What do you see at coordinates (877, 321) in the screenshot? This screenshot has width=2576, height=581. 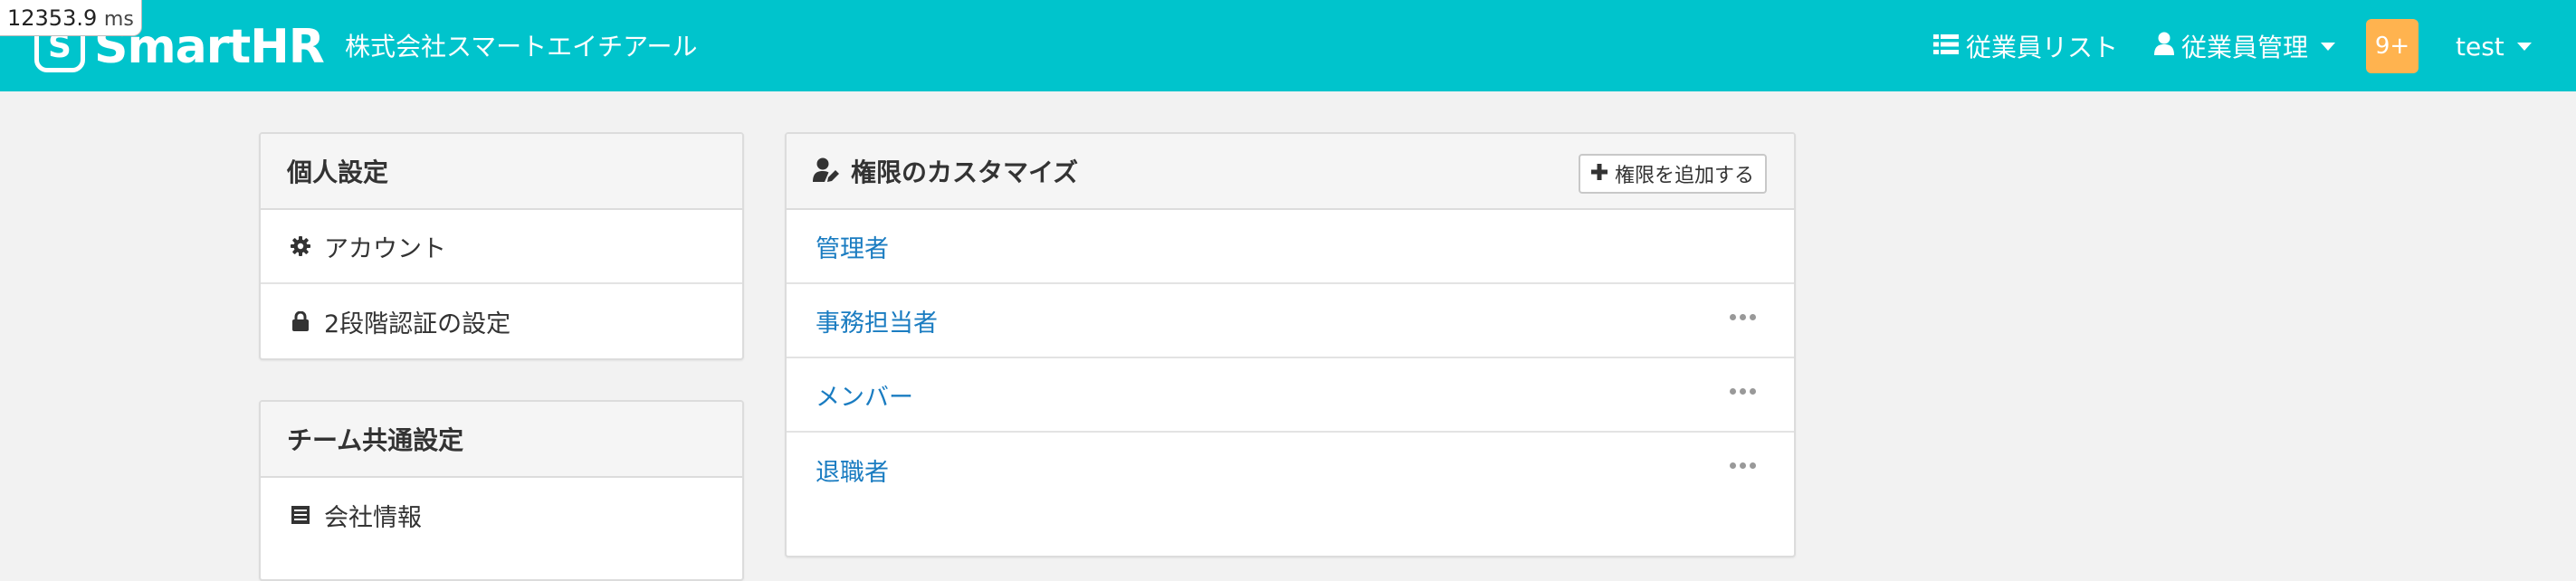 I see `role-link: 事務担当者` at bounding box center [877, 321].